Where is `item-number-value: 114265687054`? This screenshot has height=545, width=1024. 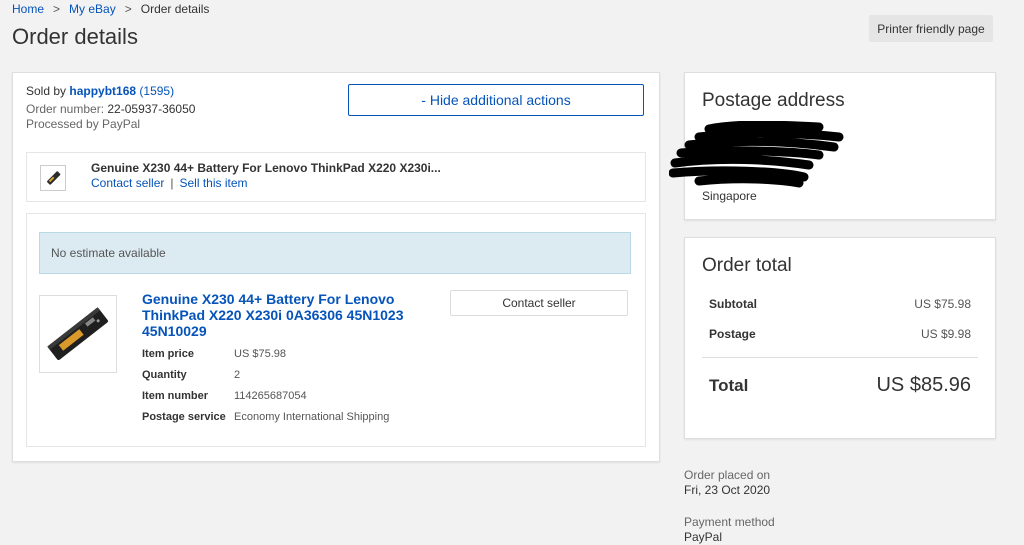
item-number-value: 114265687054 is located at coordinates (270, 396).